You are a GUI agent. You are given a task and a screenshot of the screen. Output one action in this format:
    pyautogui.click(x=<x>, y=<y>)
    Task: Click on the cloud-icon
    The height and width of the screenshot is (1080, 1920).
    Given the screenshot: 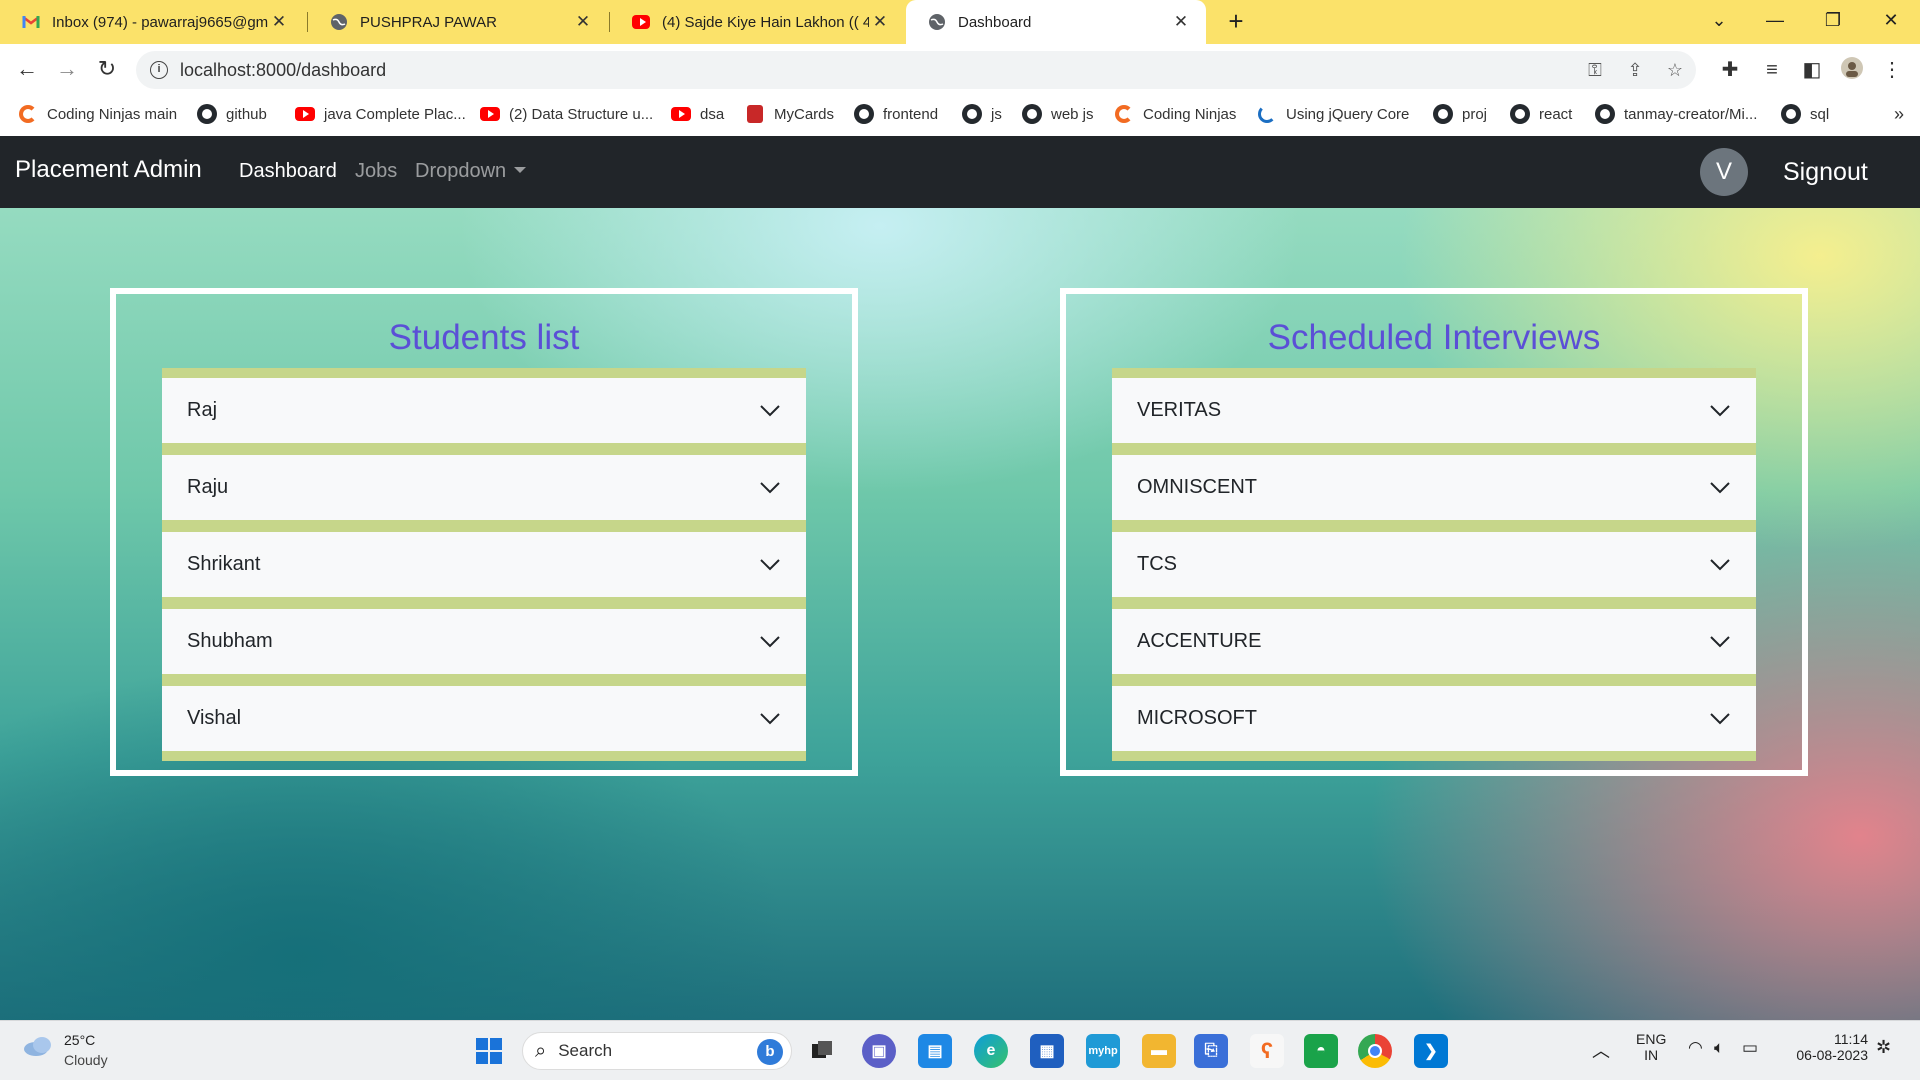 What is the action you would take?
    pyautogui.click(x=39, y=1046)
    